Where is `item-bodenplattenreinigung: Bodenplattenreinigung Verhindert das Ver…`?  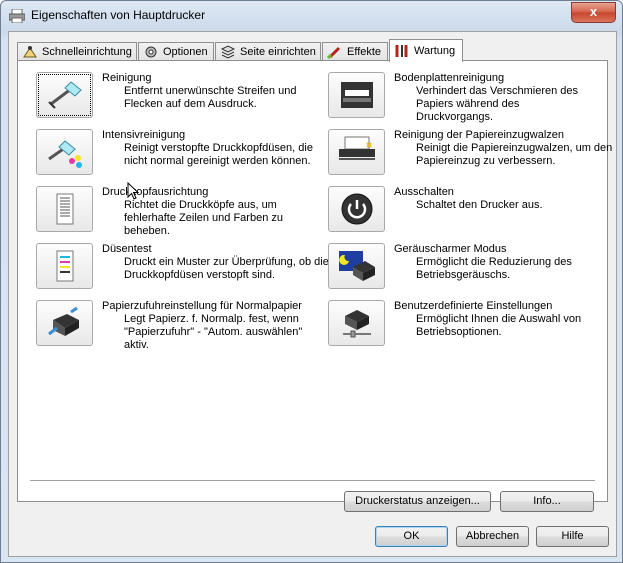
item-bodenplattenreinigung: Bodenplattenreinigung Verhindert das Ver… is located at coordinates (463, 97).